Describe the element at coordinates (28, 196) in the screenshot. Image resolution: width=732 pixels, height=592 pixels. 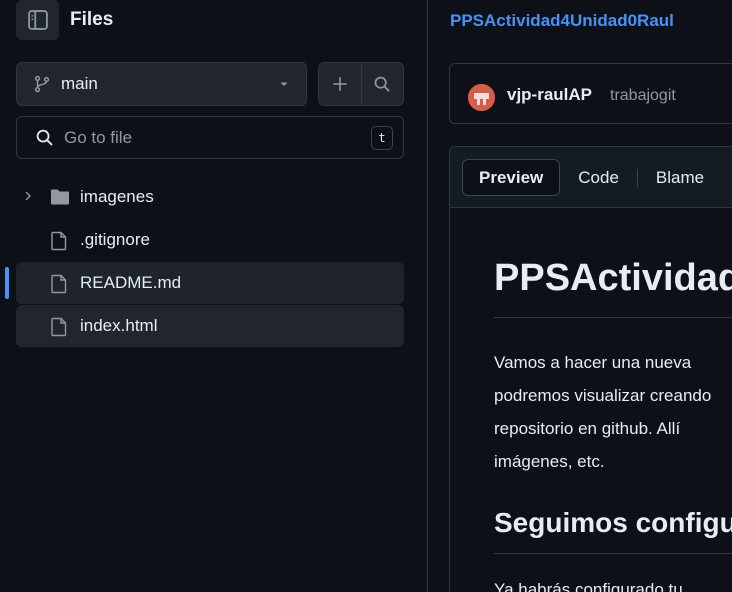
I see `chevron-right-icon` at that location.